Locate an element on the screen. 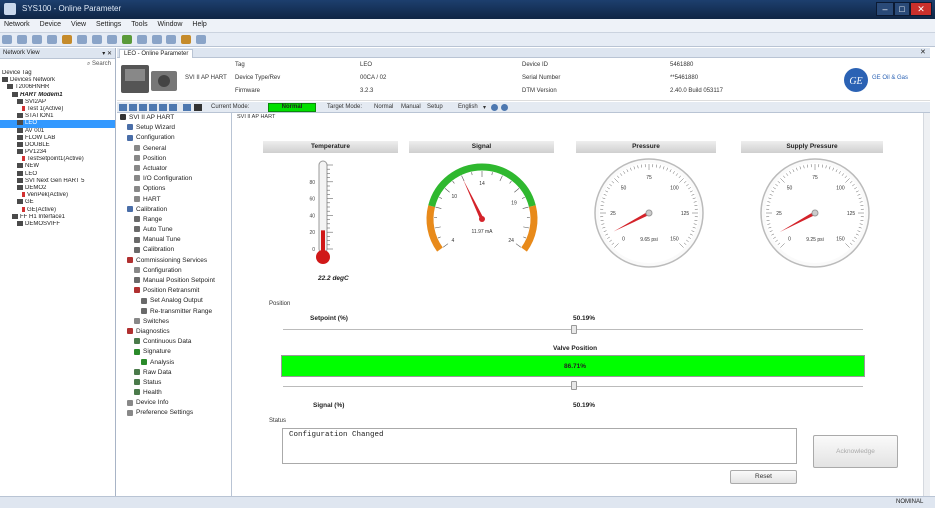  nav-item: GE(Active) is located at coordinates (57, 210).